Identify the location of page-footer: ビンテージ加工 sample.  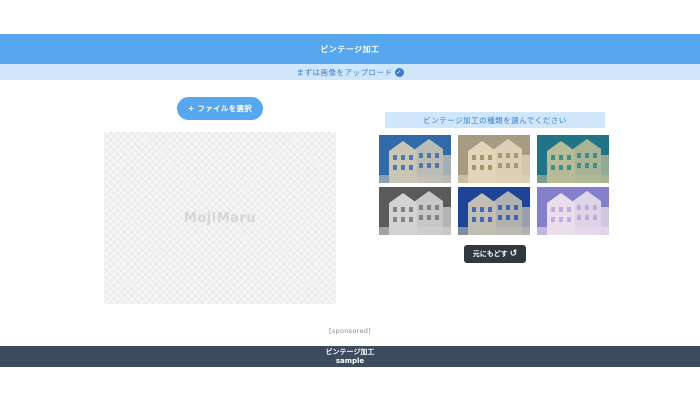
(350, 356).